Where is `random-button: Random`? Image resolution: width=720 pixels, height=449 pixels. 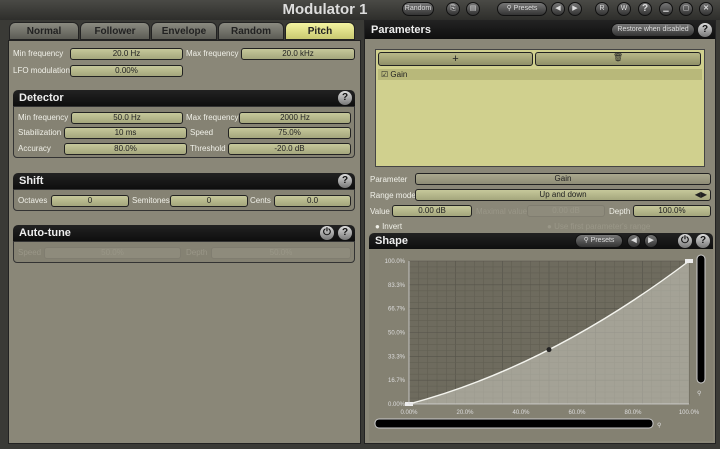
random-button: Random is located at coordinates (418, 9).